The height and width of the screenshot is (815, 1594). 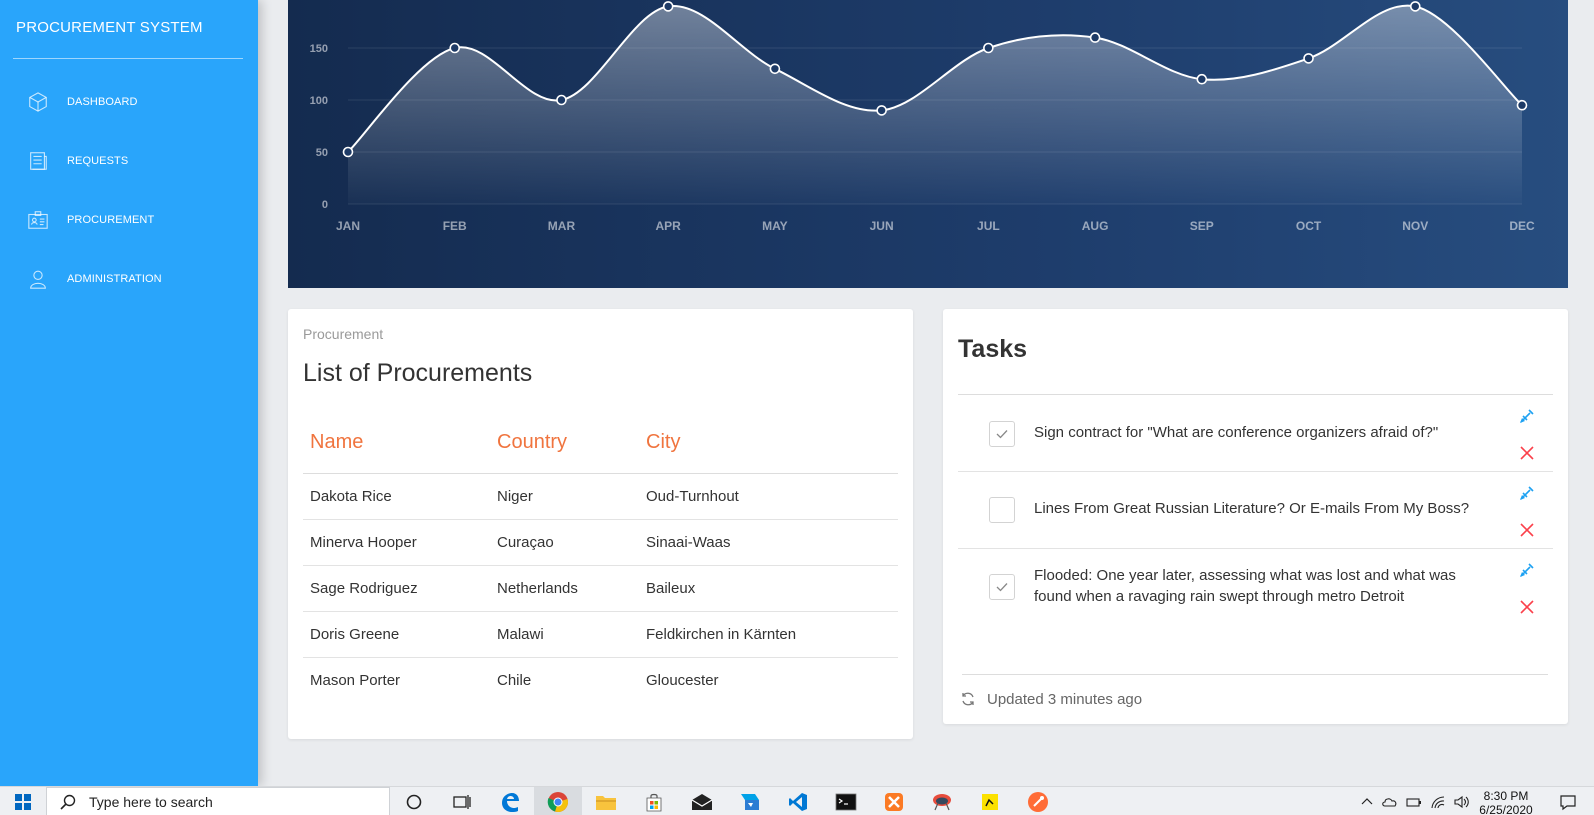 I want to click on search-icon, so click(x=68, y=802).